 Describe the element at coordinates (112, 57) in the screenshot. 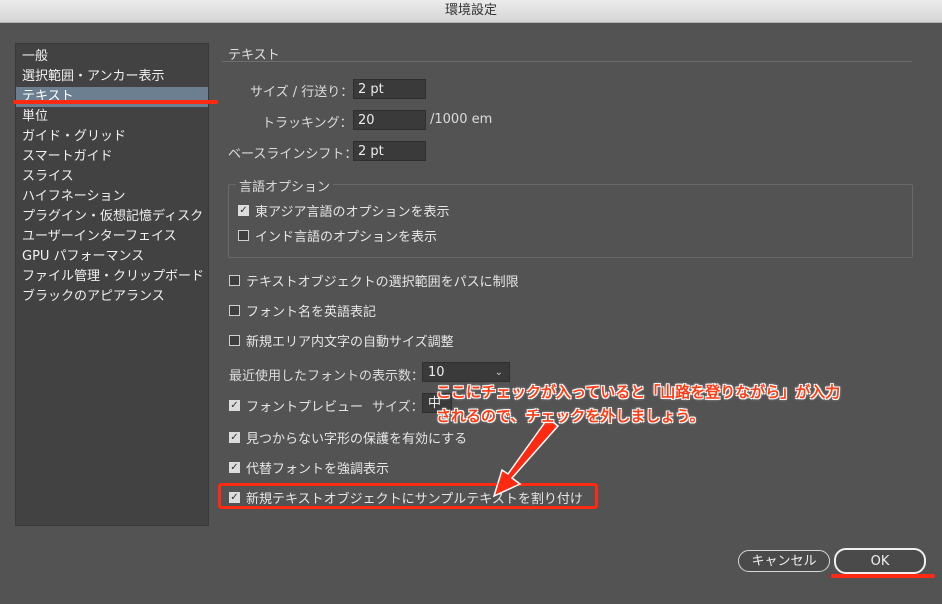

I see `sidebar-item-general: 一般` at that location.